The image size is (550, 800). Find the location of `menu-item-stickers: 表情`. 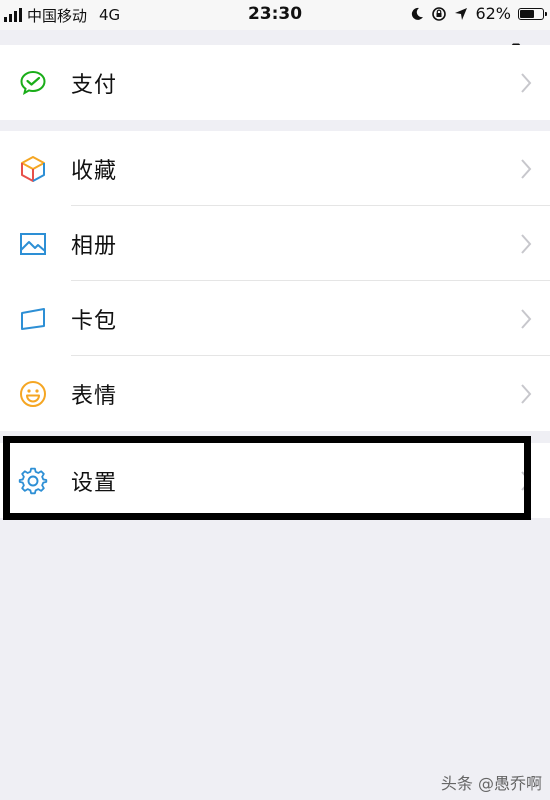

menu-item-stickers: 表情 is located at coordinates (275, 393).